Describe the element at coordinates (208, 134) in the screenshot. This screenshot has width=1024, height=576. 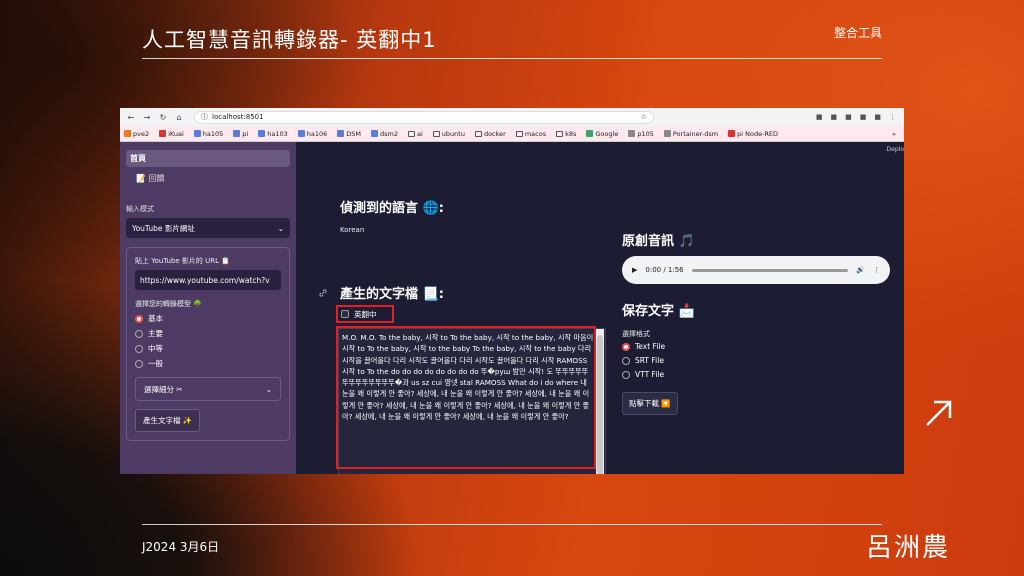
I see `bookmark: ha105` at that location.